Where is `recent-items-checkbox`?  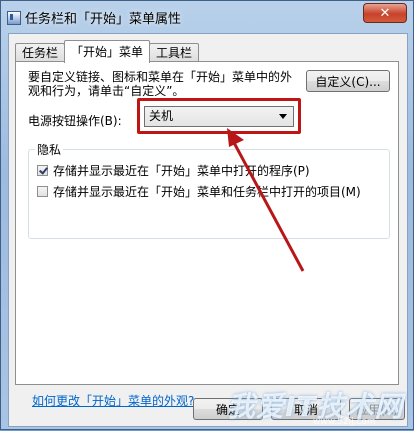
recent-items-checkbox is located at coordinates (42, 191).